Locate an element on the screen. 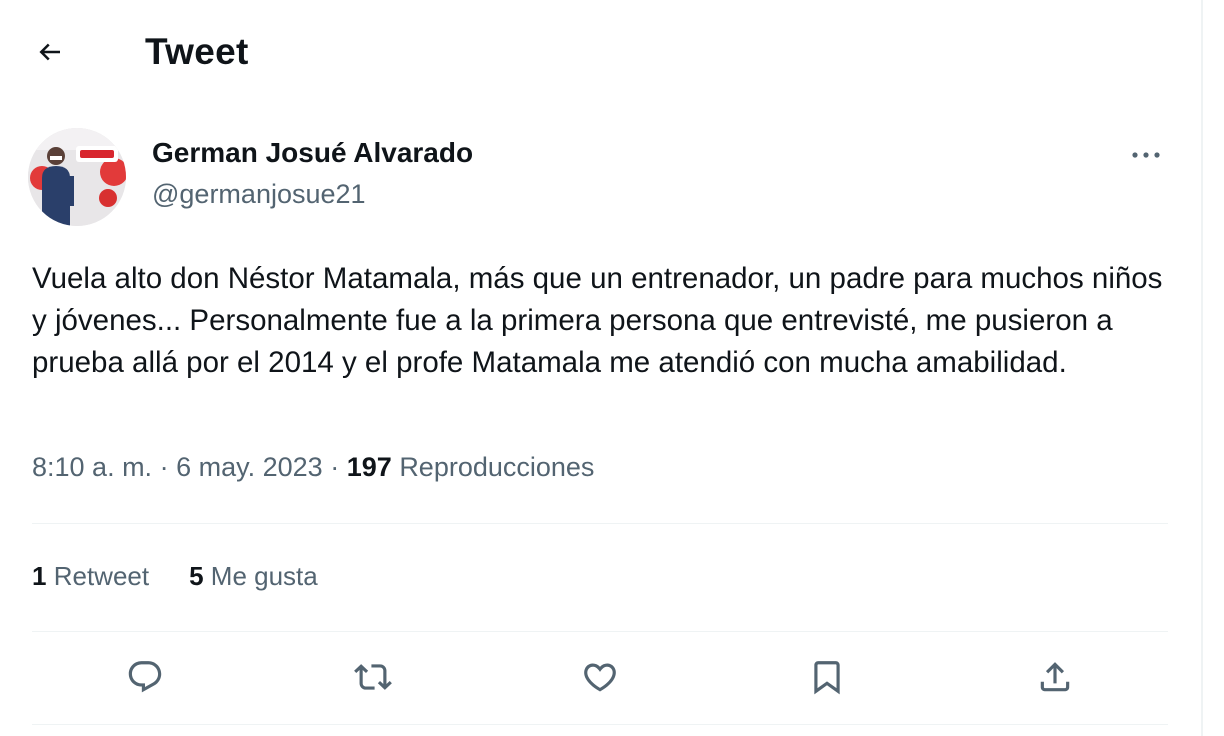 The width and height of the screenshot is (1224, 736). tweet-time: 8:10 a. m. is located at coordinates (92, 467).